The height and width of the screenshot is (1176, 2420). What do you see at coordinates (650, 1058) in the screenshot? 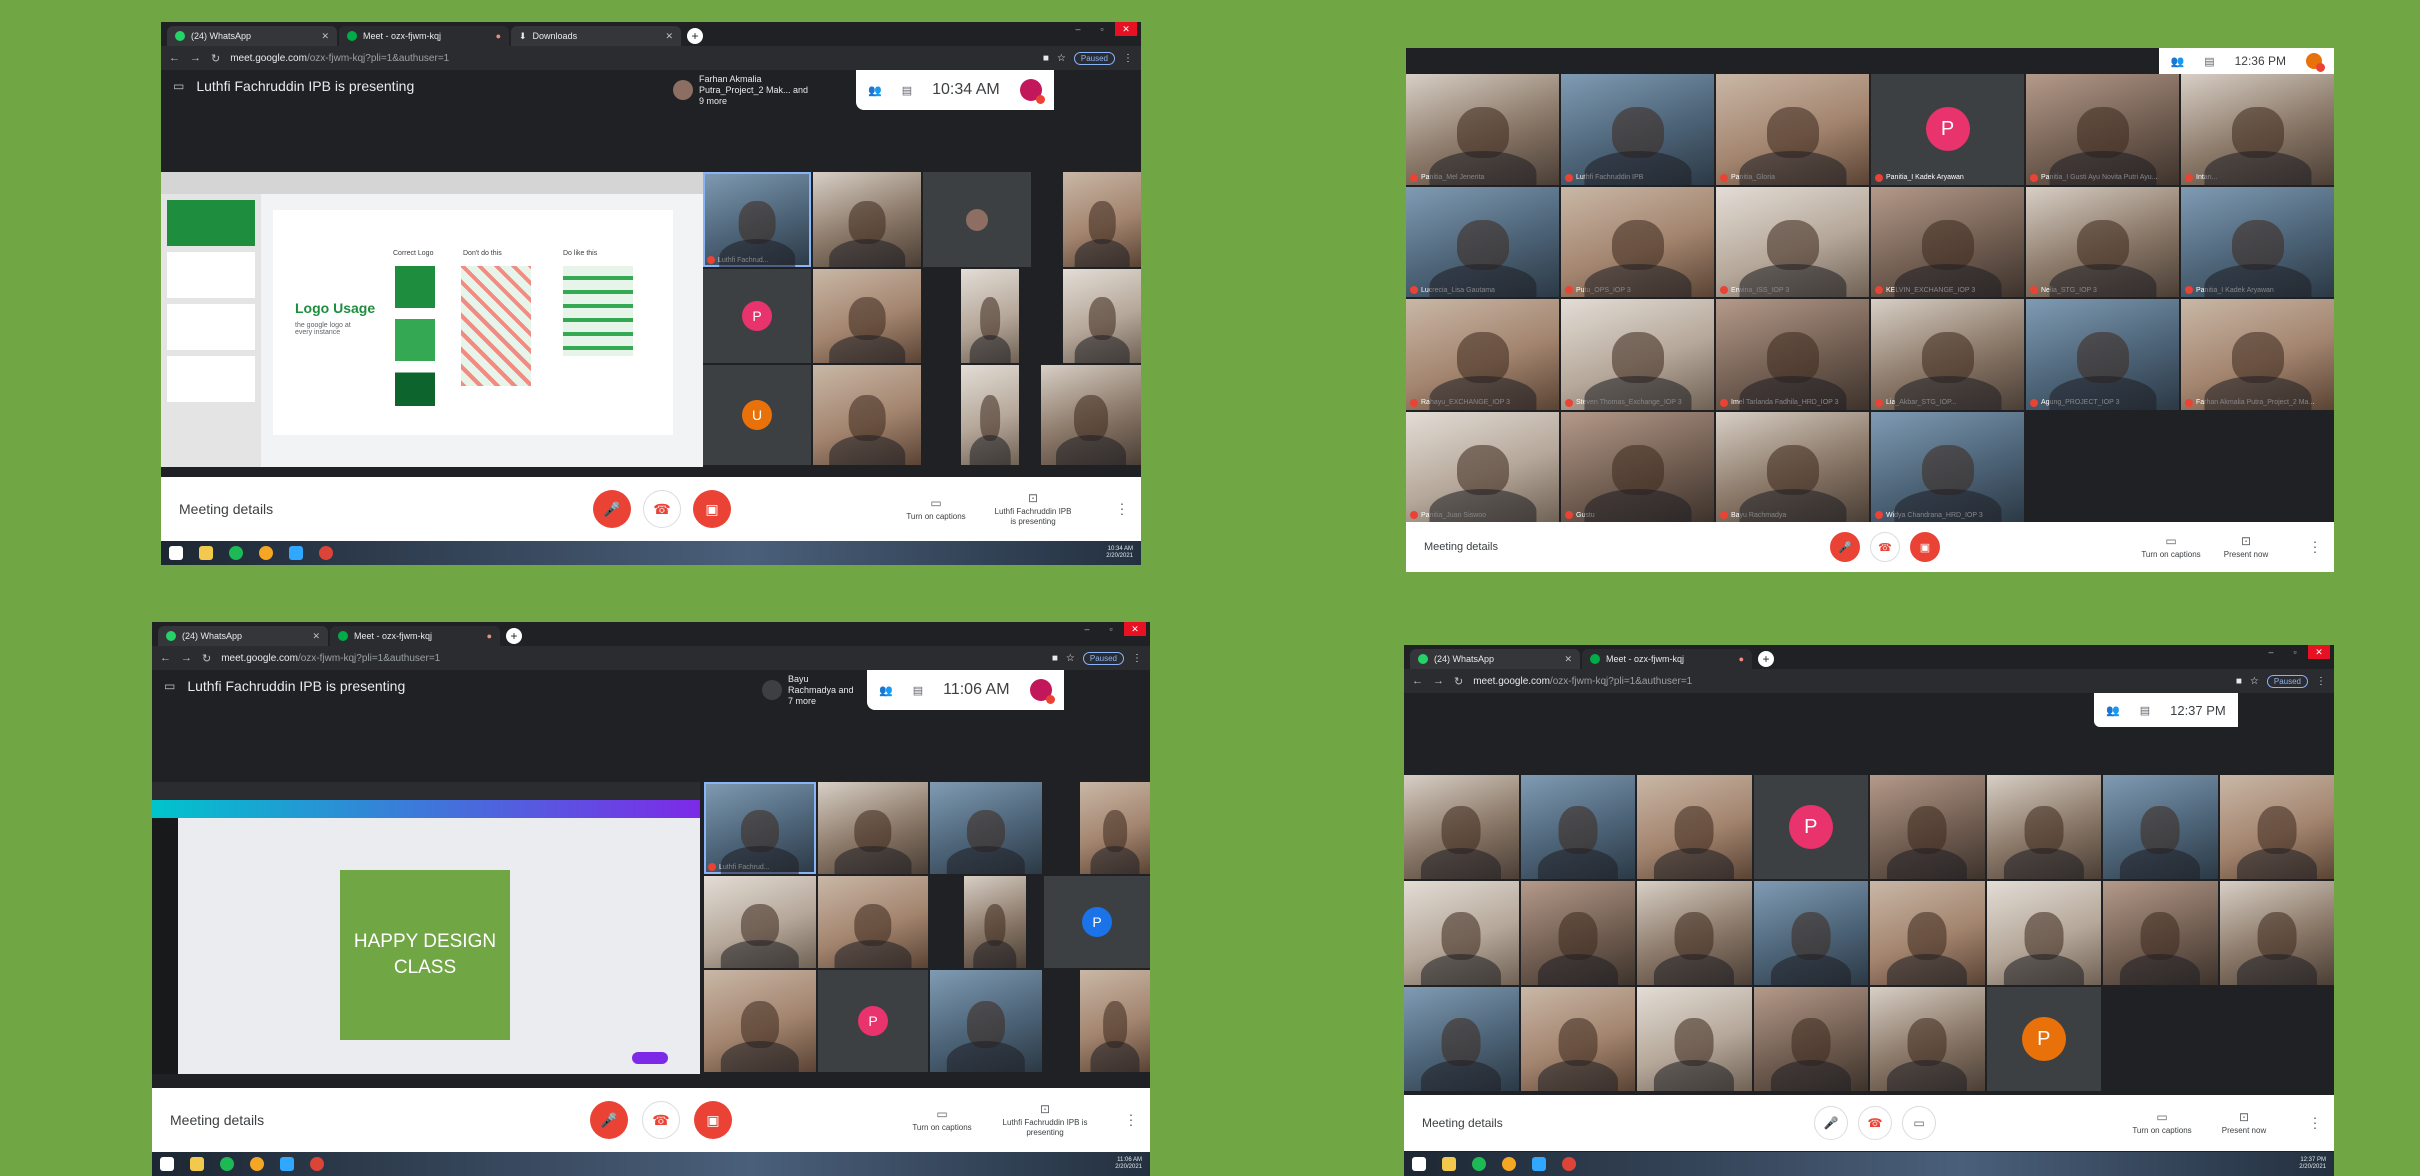
I see `help-button` at bounding box center [650, 1058].